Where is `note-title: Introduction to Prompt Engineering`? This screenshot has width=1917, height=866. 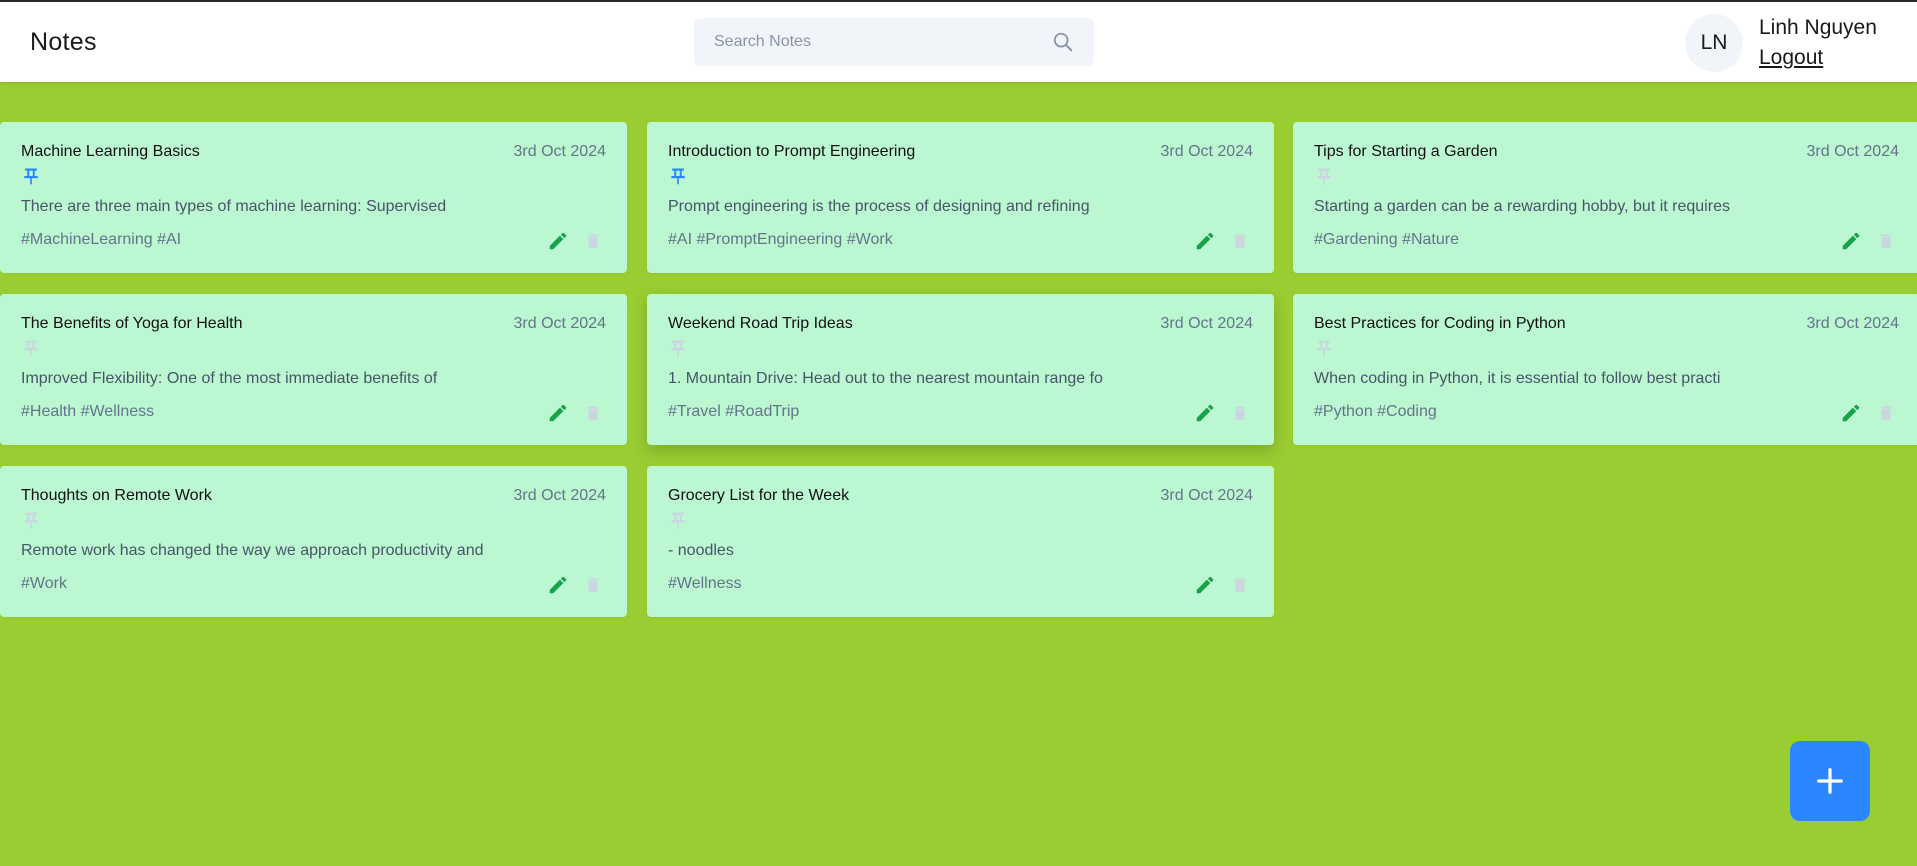 note-title: Introduction to Prompt Engineering is located at coordinates (792, 151).